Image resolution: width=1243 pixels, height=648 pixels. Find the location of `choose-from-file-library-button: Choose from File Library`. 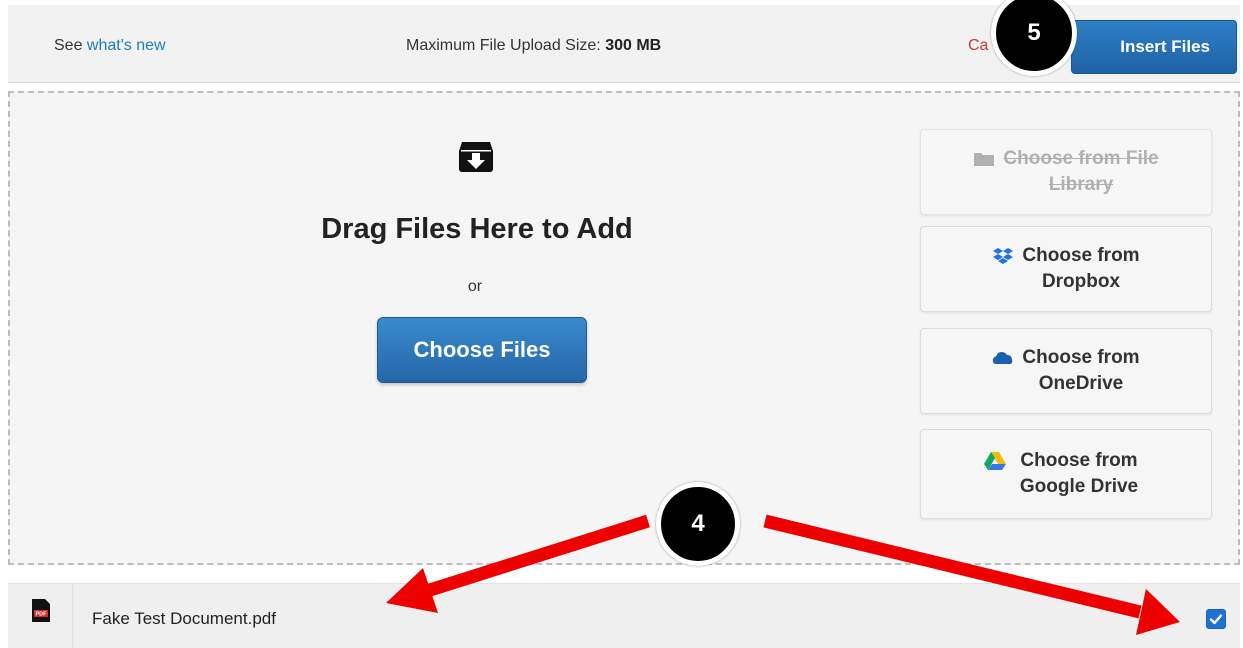

choose-from-file-library-button: Choose from File Library is located at coordinates (1066, 172).